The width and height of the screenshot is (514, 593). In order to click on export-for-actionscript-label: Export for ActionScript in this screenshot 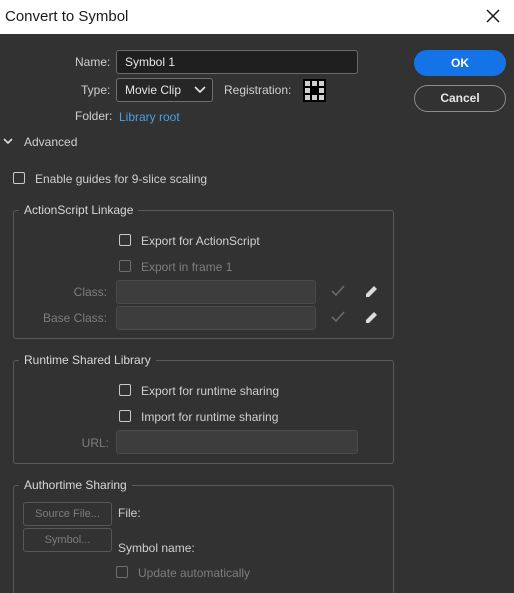, I will do `click(200, 241)`.